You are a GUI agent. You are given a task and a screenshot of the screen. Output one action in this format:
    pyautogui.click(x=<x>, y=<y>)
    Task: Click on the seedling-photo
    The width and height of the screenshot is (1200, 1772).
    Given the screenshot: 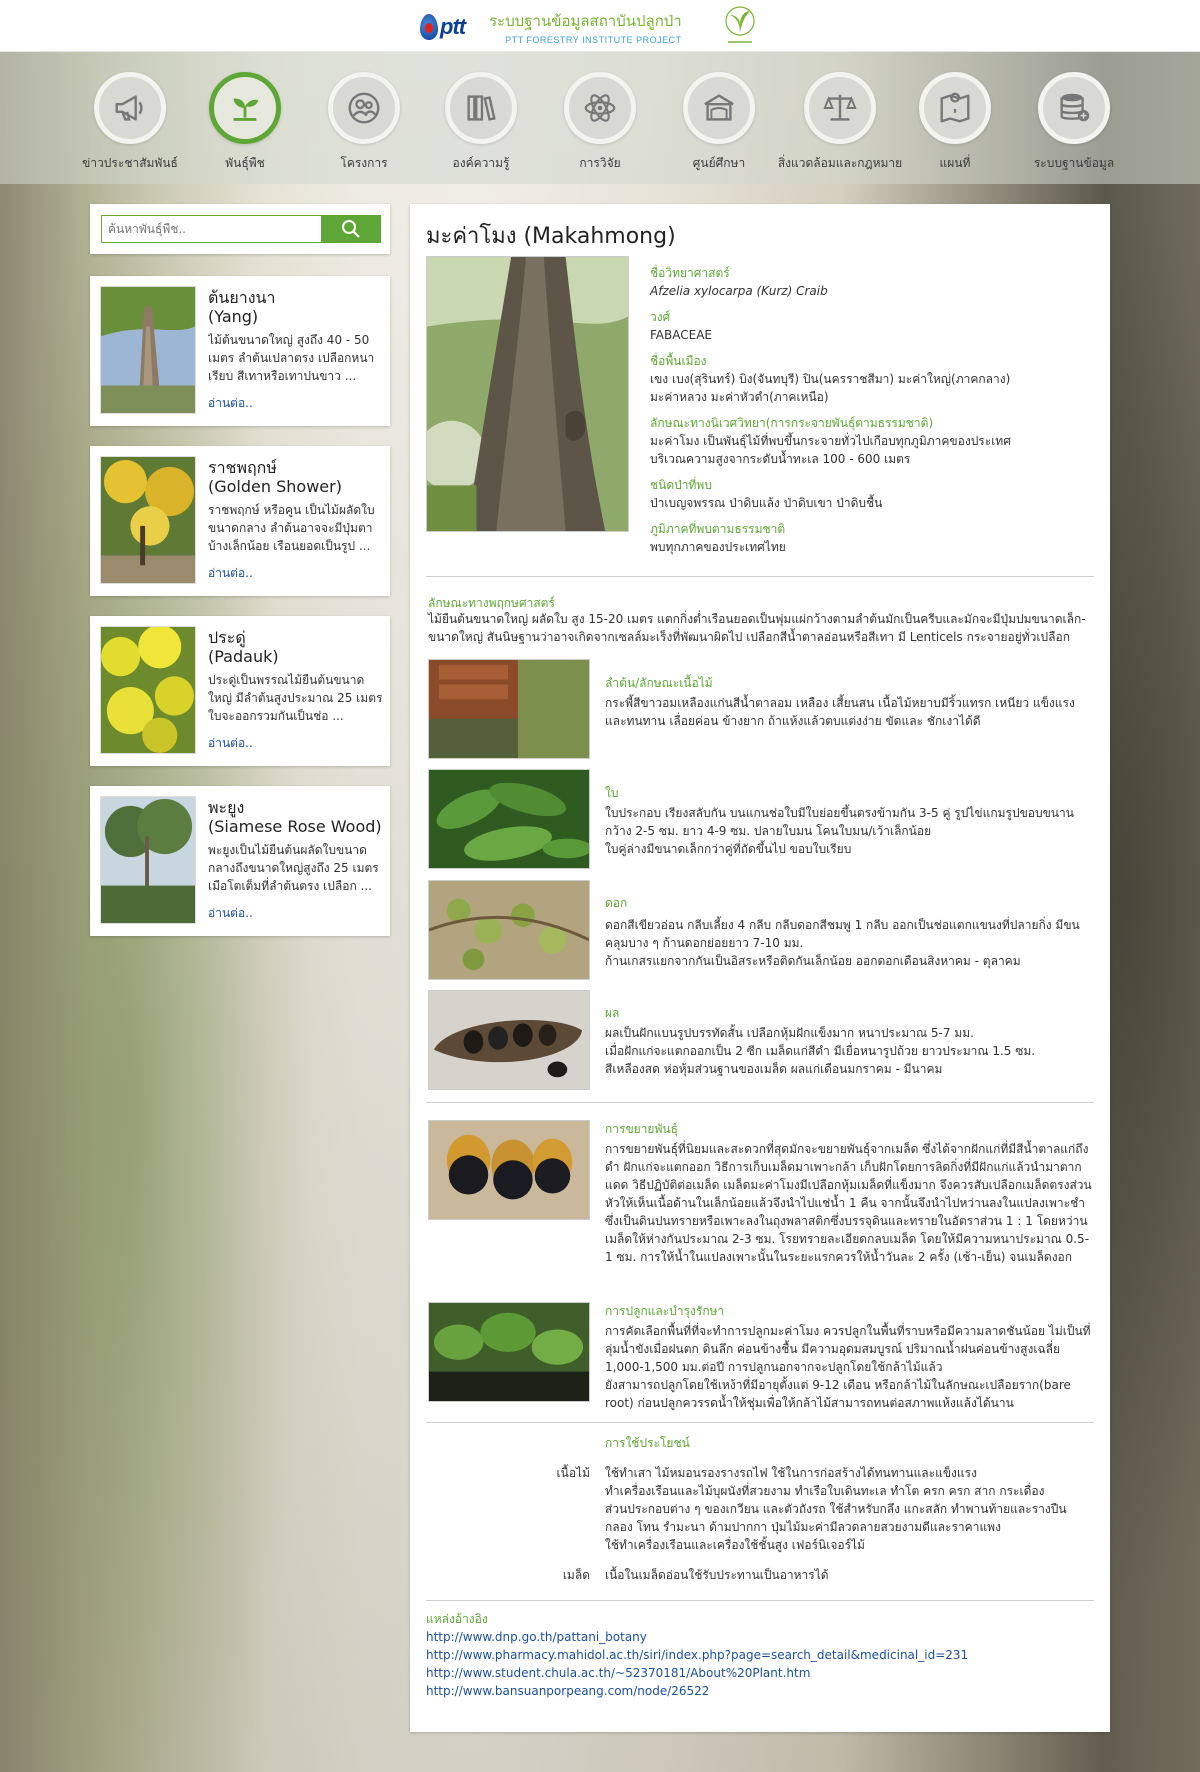 What is the action you would take?
    pyautogui.click(x=509, y=1352)
    